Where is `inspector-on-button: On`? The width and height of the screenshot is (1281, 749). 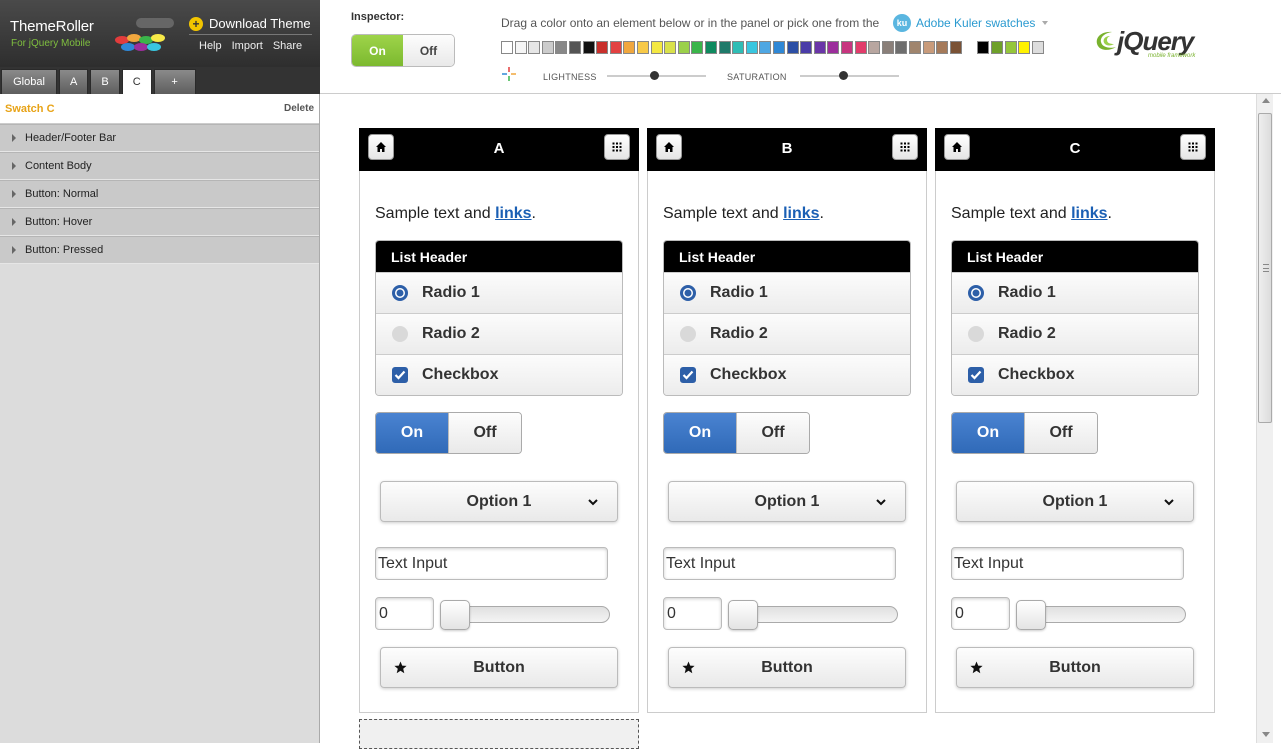 inspector-on-button: On is located at coordinates (377, 50).